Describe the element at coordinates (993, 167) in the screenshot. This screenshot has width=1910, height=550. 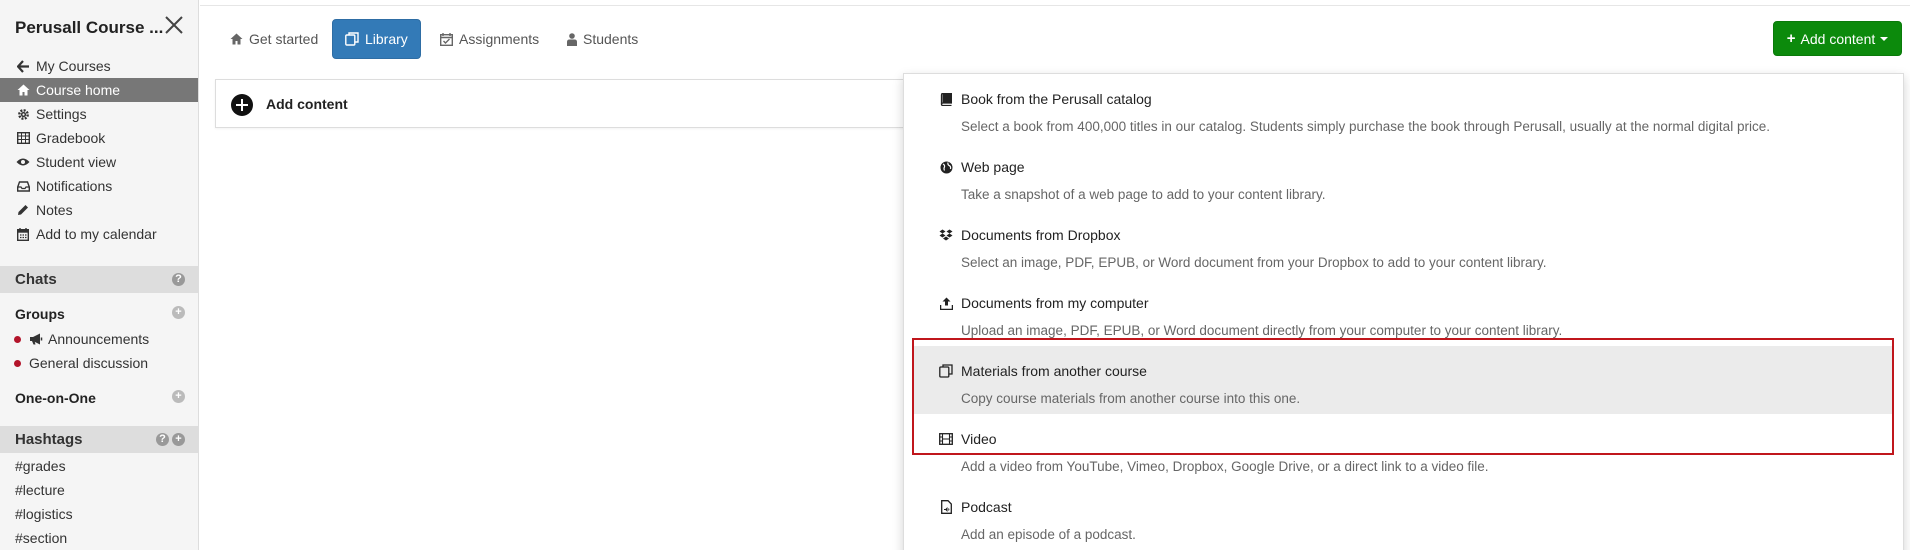
I see `menu-item-title: Web page` at that location.